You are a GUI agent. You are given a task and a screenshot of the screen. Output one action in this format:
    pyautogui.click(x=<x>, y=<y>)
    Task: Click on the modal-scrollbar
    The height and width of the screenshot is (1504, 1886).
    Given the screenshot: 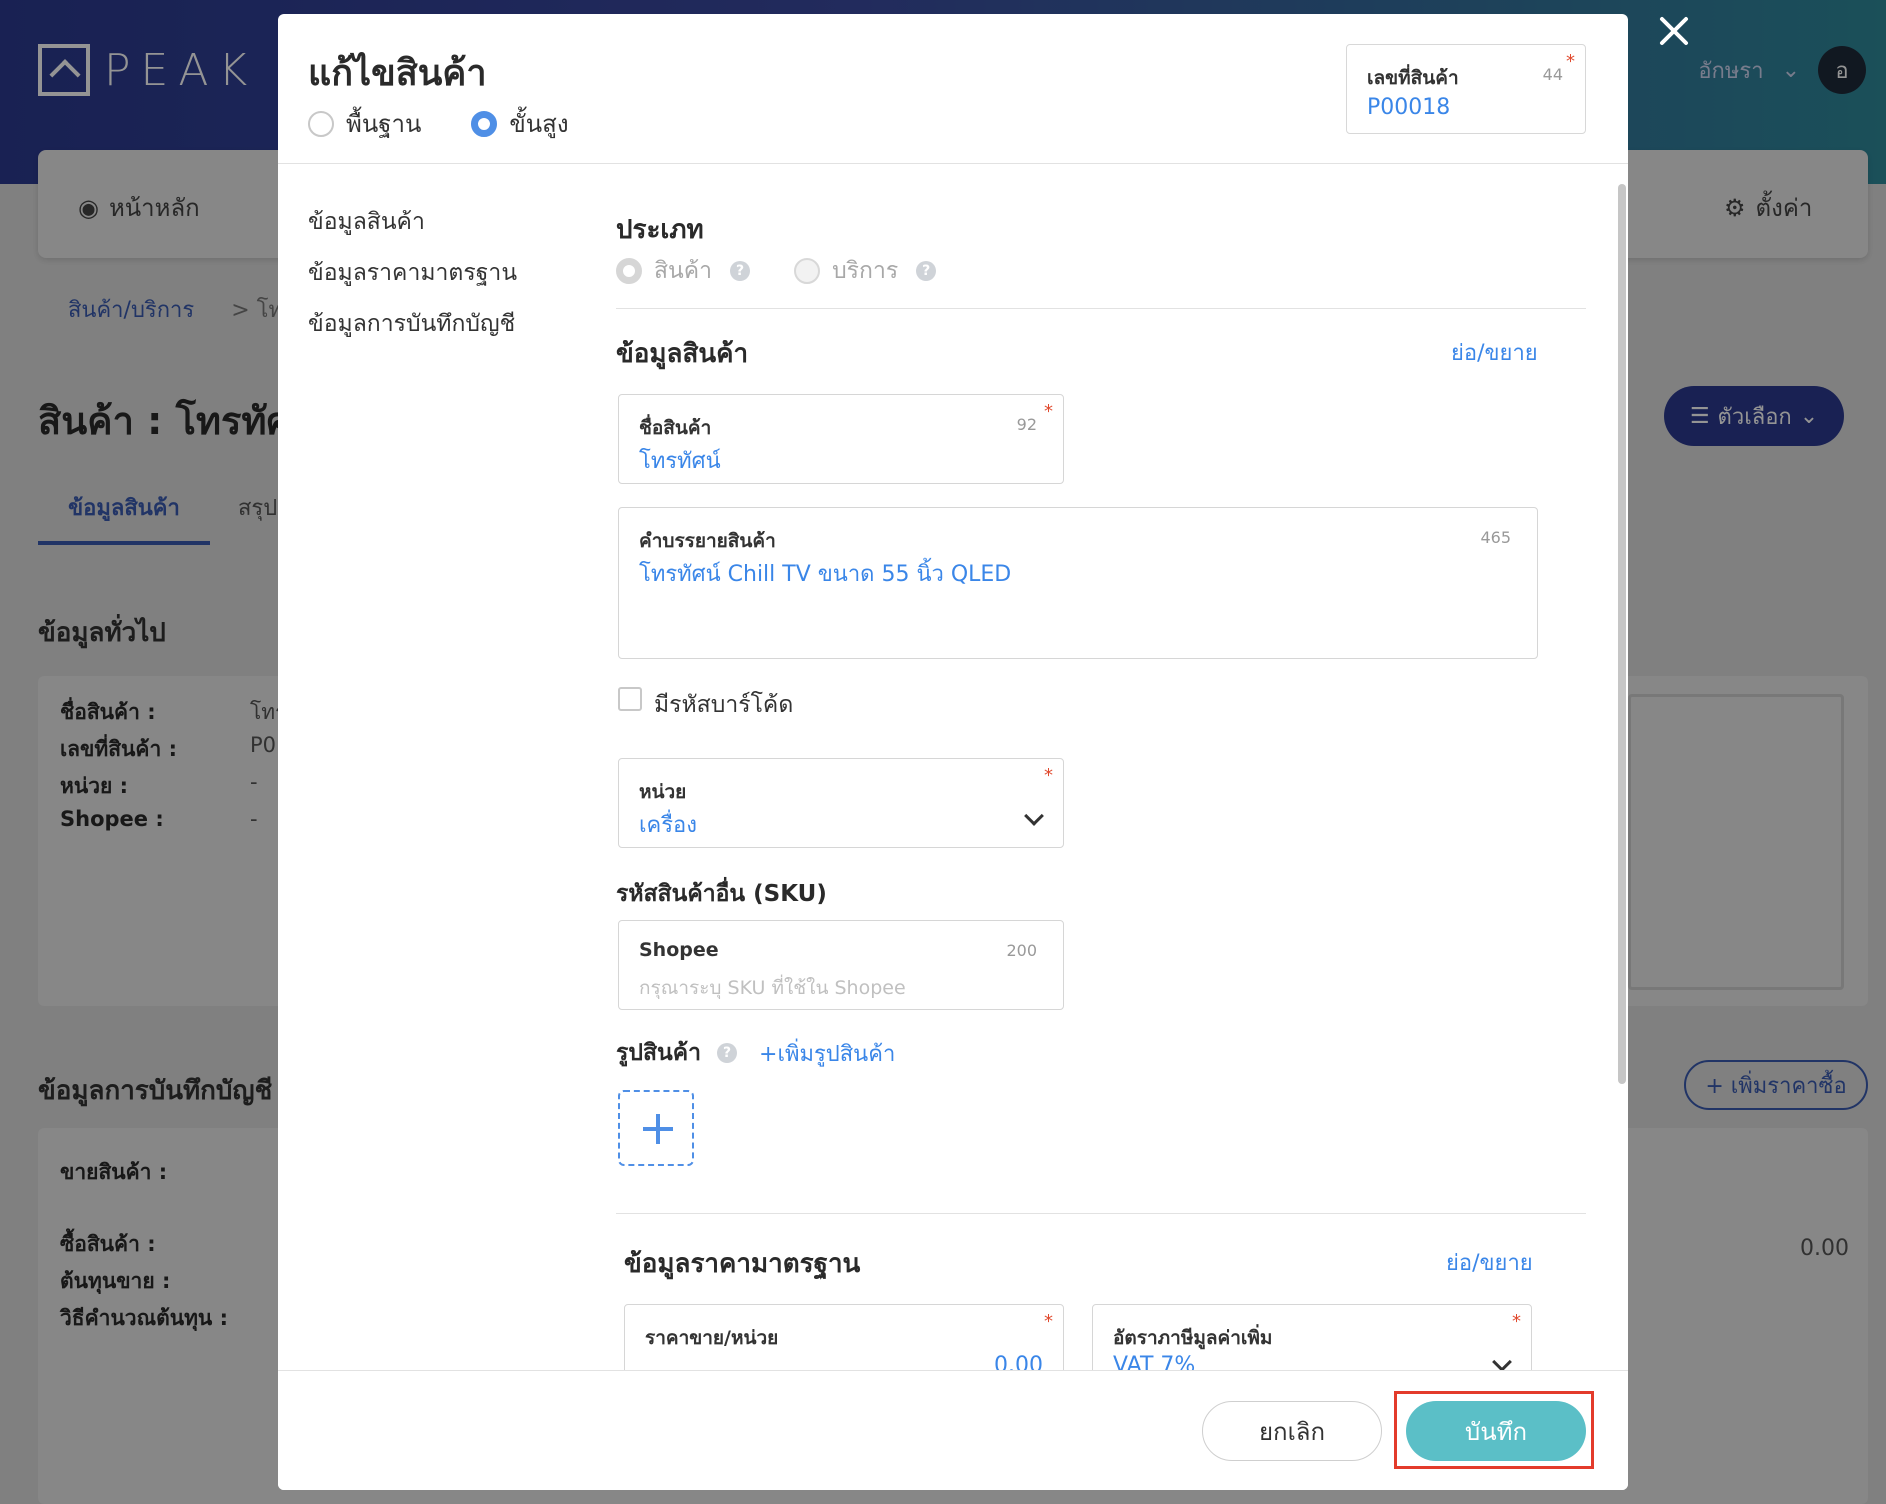 What is the action you would take?
    pyautogui.click(x=1622, y=634)
    